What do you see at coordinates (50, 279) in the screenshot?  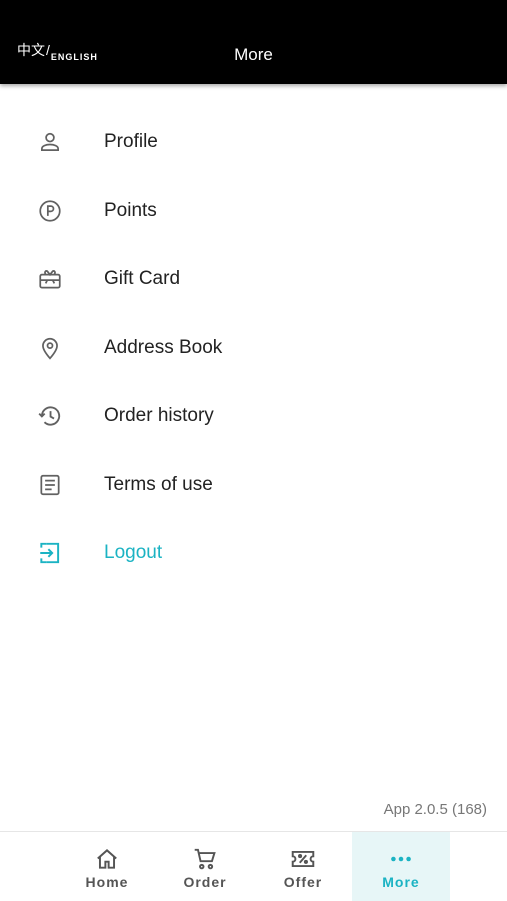 I see `gift-card-icon` at bounding box center [50, 279].